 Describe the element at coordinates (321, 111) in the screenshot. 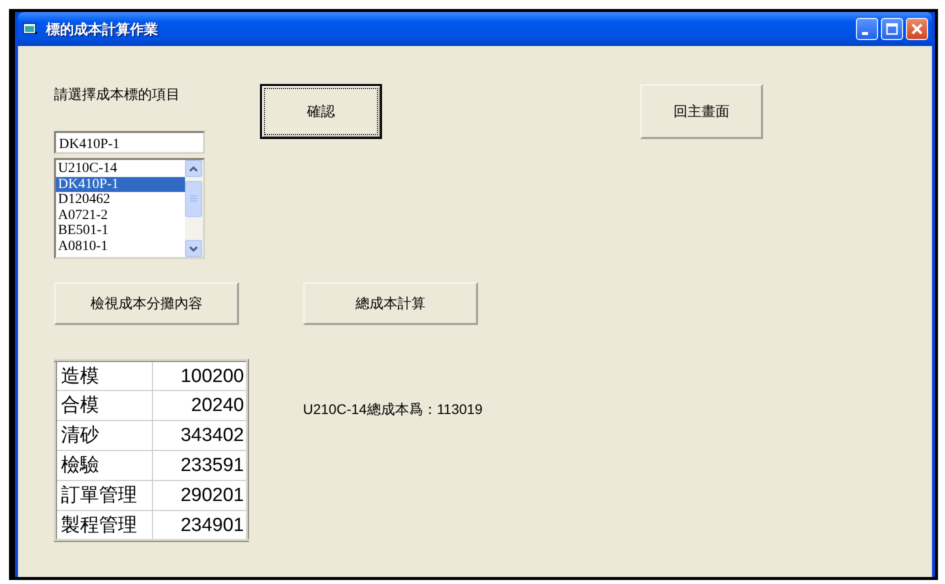

I see `confirm-button: 確認` at that location.